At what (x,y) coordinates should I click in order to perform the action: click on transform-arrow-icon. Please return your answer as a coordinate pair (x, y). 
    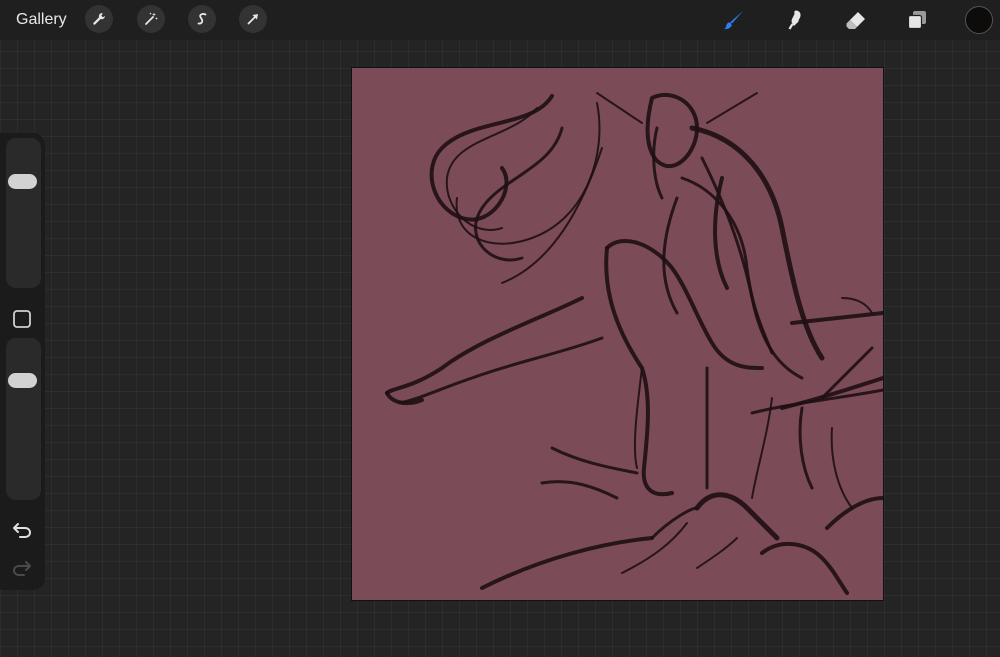
    Looking at the image, I should click on (252, 19).